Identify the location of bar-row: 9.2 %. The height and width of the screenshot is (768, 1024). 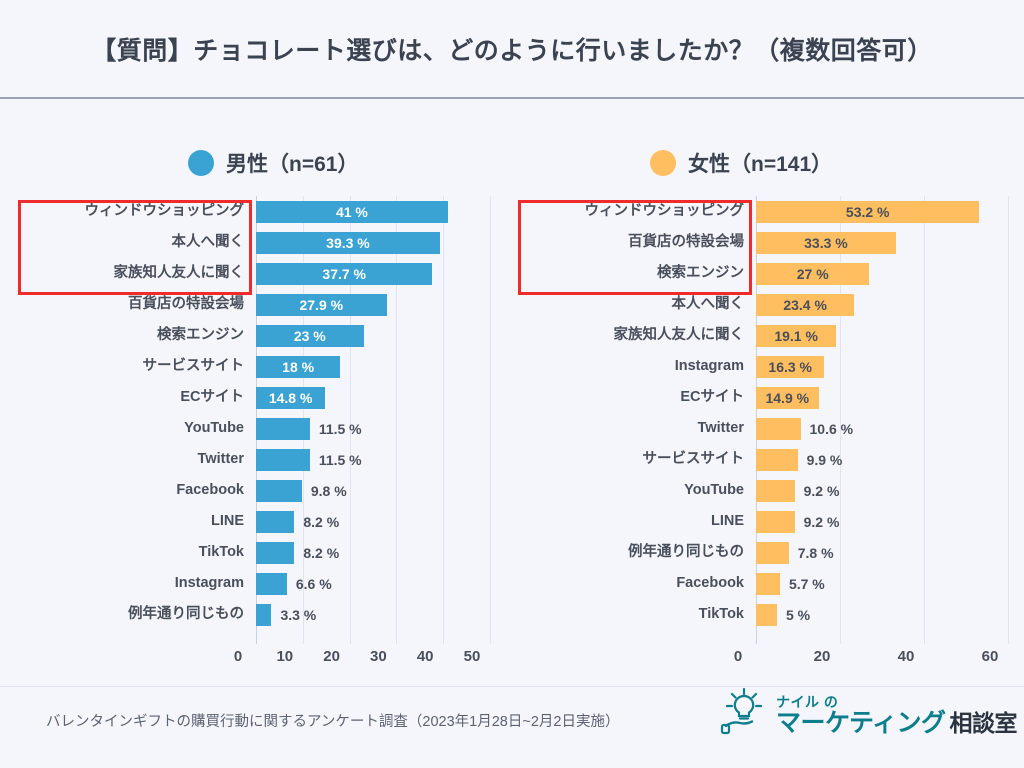
(882, 490).